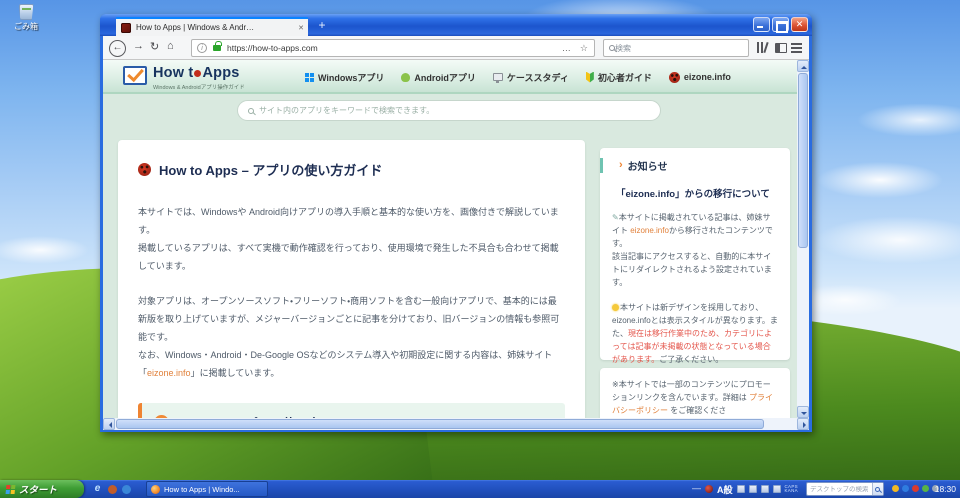  I want to click on page-info-icon: i, so click(202, 48).